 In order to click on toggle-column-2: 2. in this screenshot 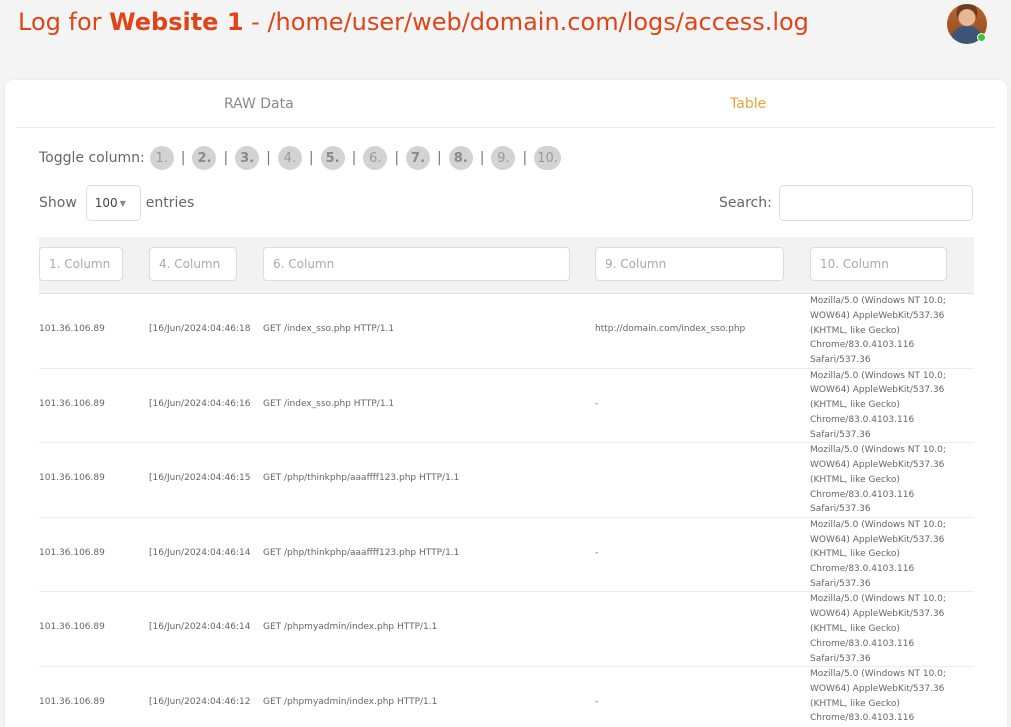, I will do `click(204, 158)`.